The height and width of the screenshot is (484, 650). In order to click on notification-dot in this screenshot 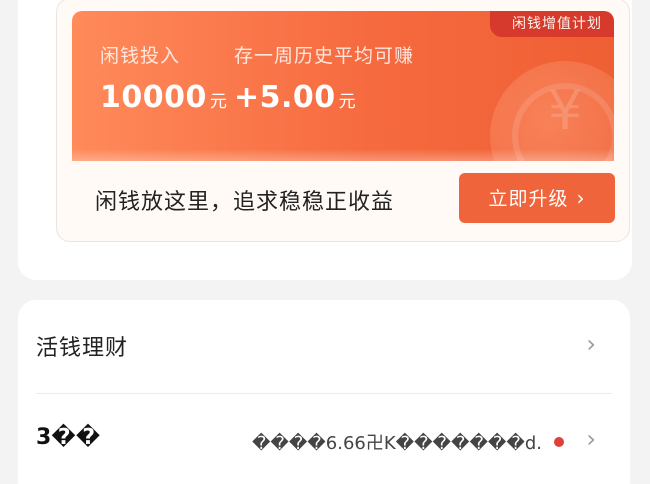, I will do `click(559, 442)`.